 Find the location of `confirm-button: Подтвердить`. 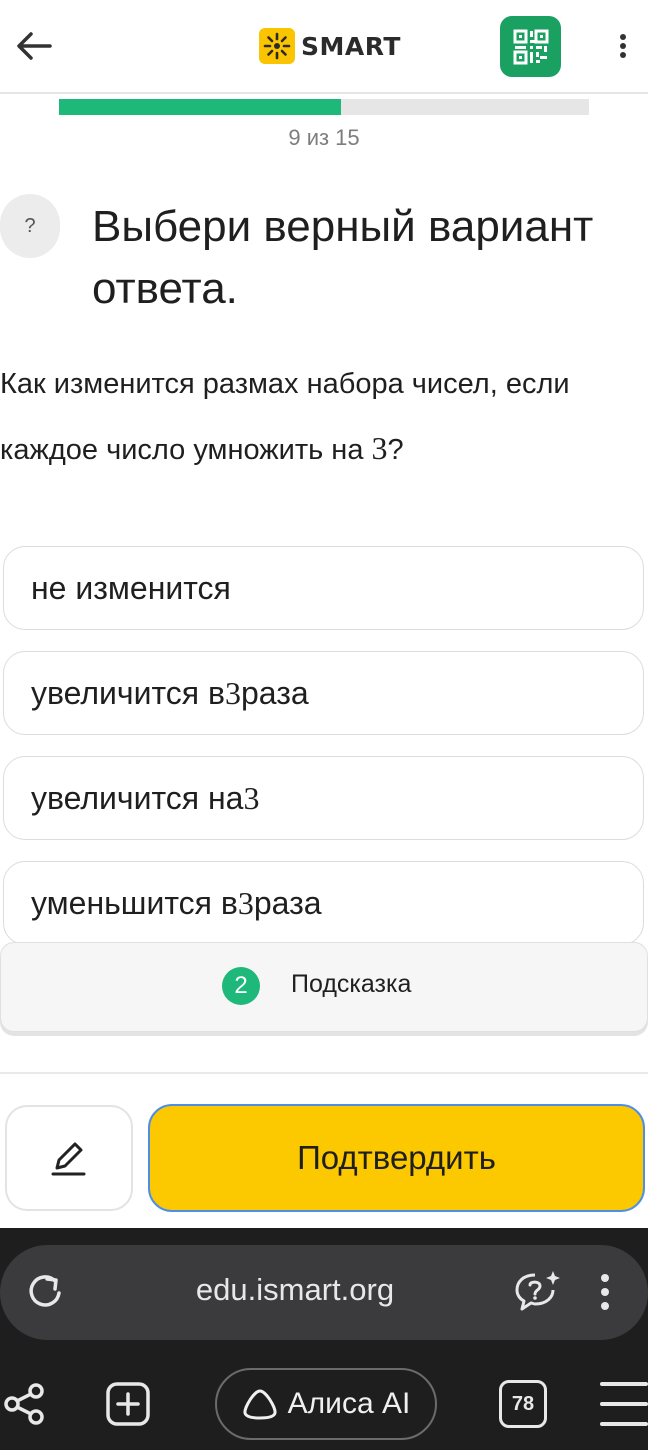

confirm-button: Подтвердить is located at coordinates (396, 1158).